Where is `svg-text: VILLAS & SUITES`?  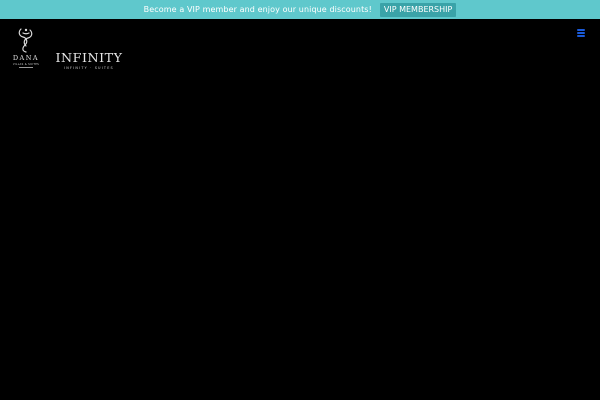 svg-text: VILLAS & SUITES is located at coordinates (26, 64).